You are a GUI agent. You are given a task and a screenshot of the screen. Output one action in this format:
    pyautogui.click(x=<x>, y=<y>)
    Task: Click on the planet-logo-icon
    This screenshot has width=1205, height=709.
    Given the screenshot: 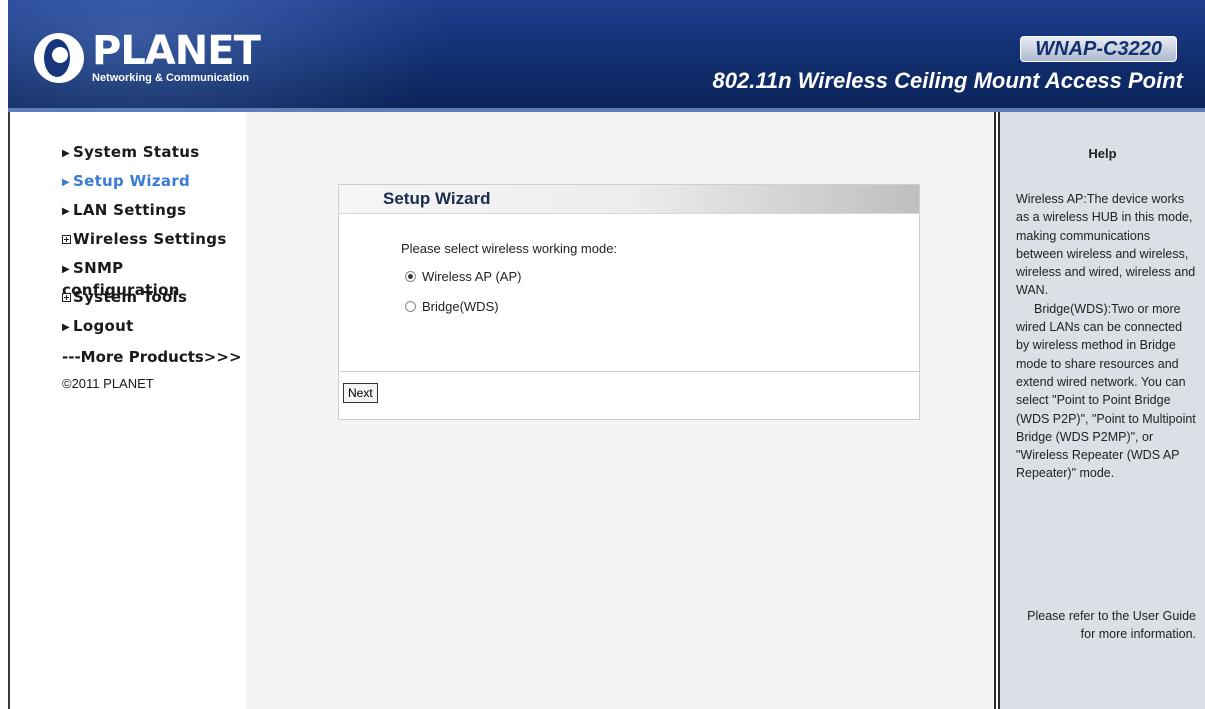 What is the action you would take?
    pyautogui.click(x=59, y=58)
    